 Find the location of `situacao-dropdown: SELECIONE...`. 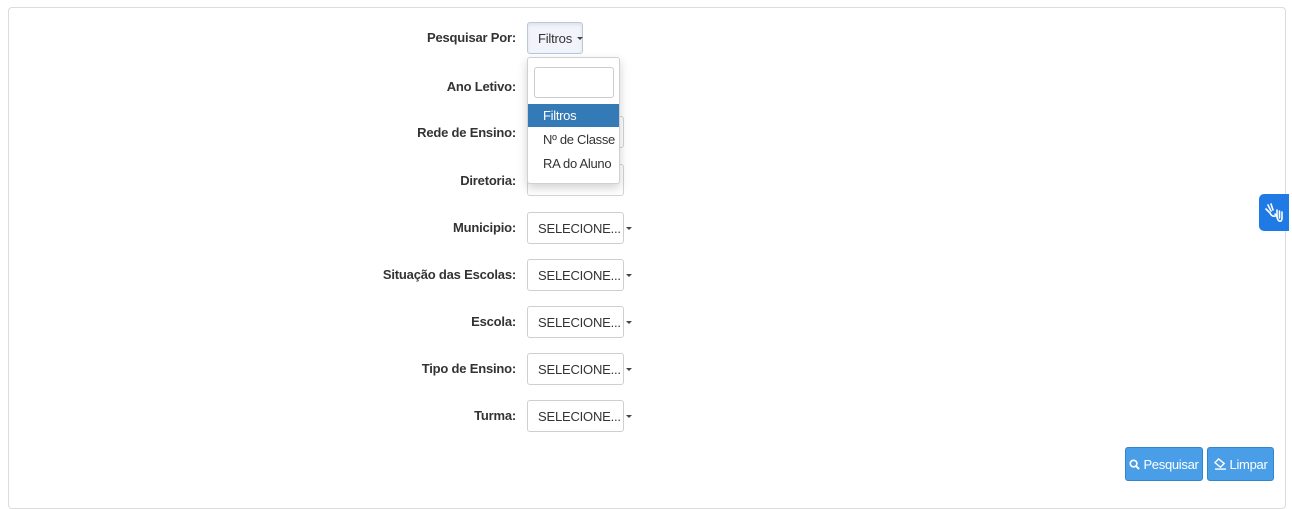

situacao-dropdown: SELECIONE... is located at coordinates (579, 275).